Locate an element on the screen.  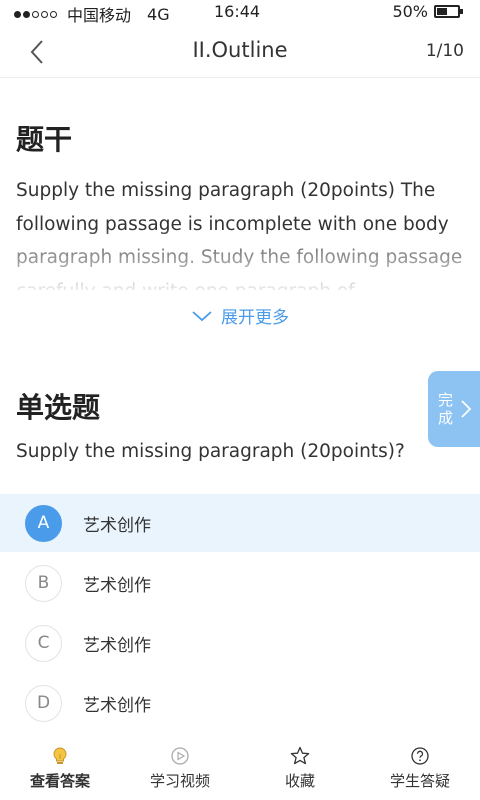
lightbulb-icon is located at coordinates (60, 755).